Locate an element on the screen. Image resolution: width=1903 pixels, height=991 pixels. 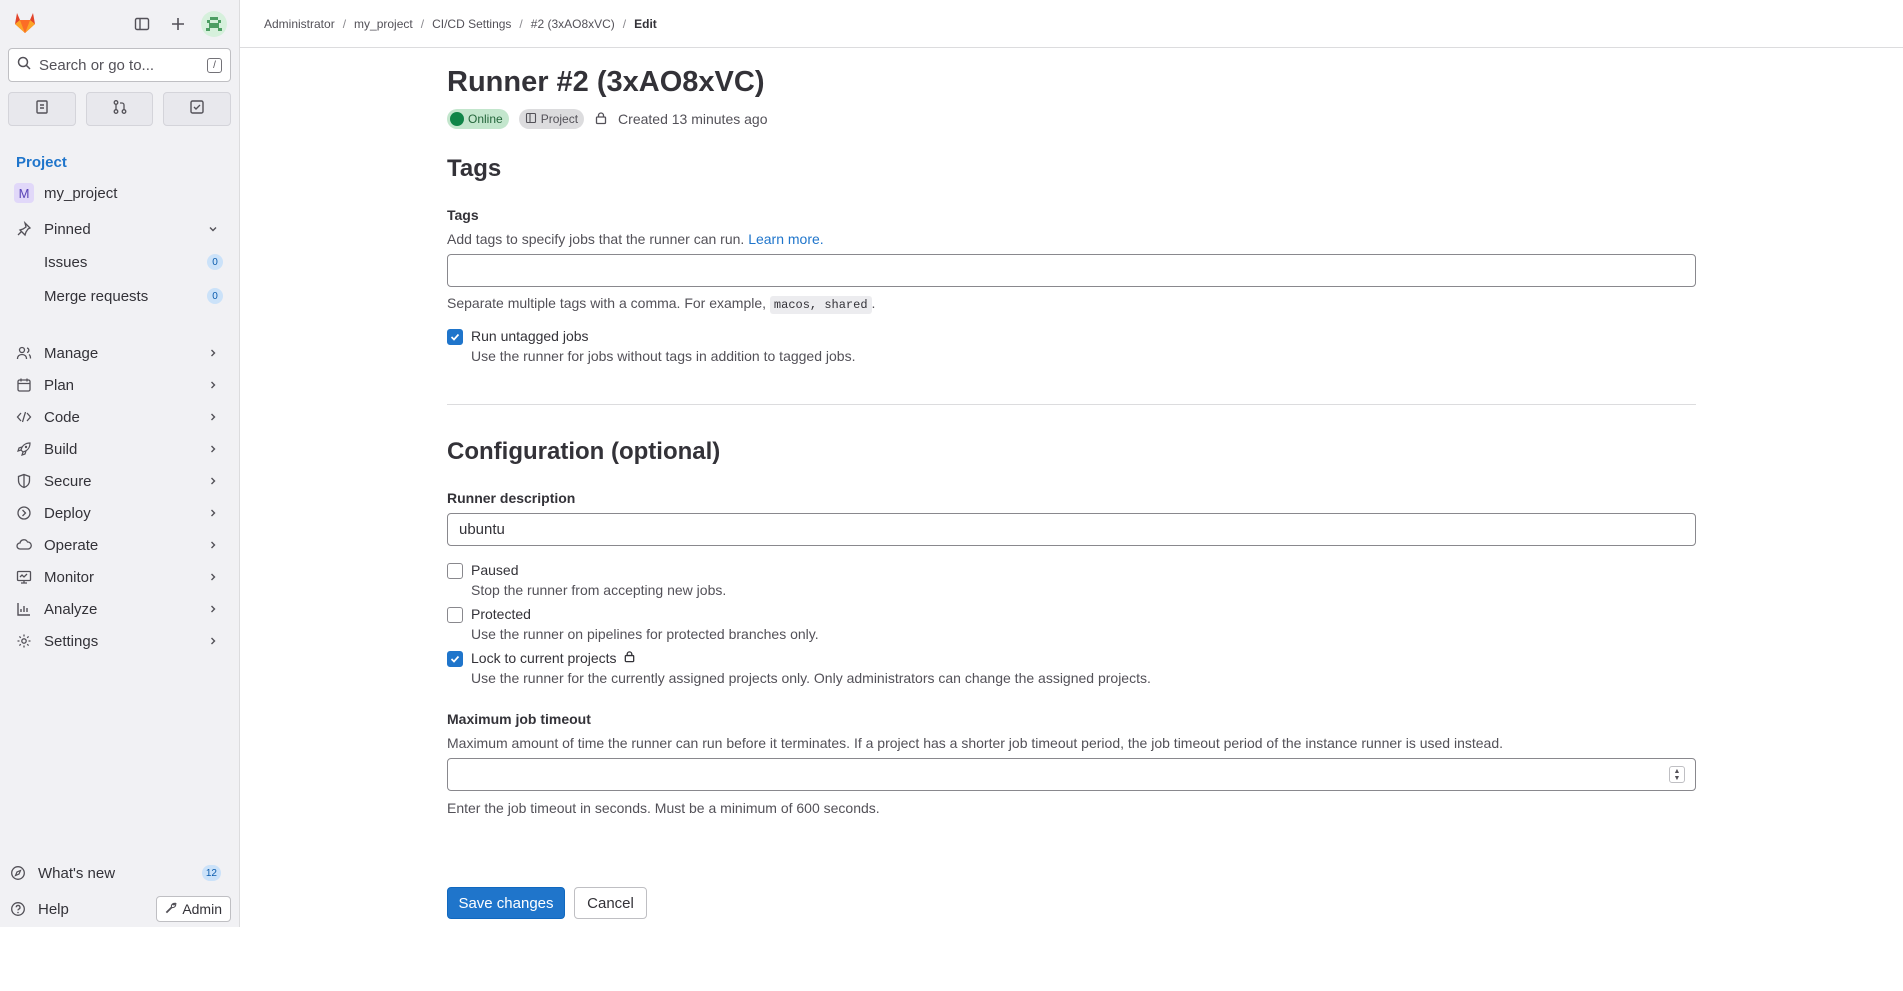
project-name: my_project is located at coordinates (81, 193).